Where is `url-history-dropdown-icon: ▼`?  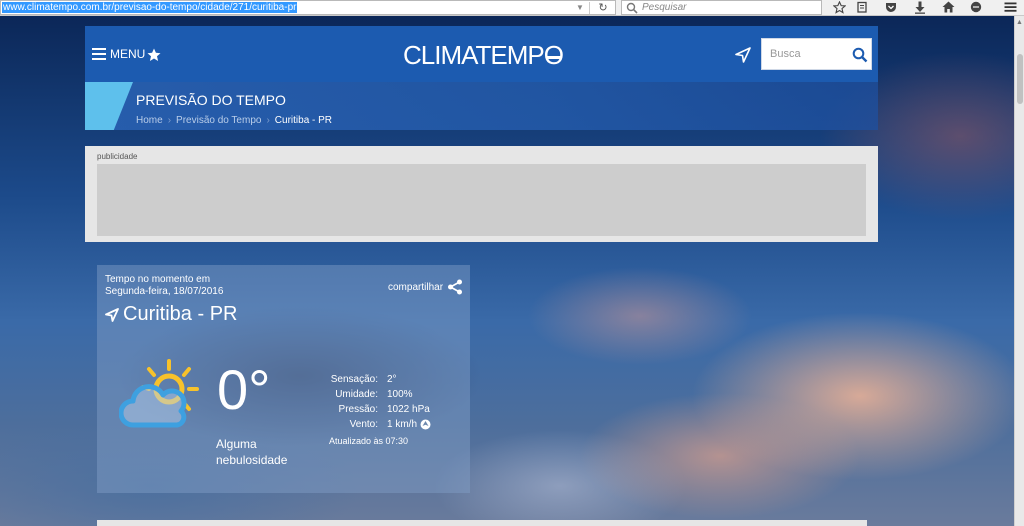
url-history-dropdown-icon: ▼ is located at coordinates (580, 8).